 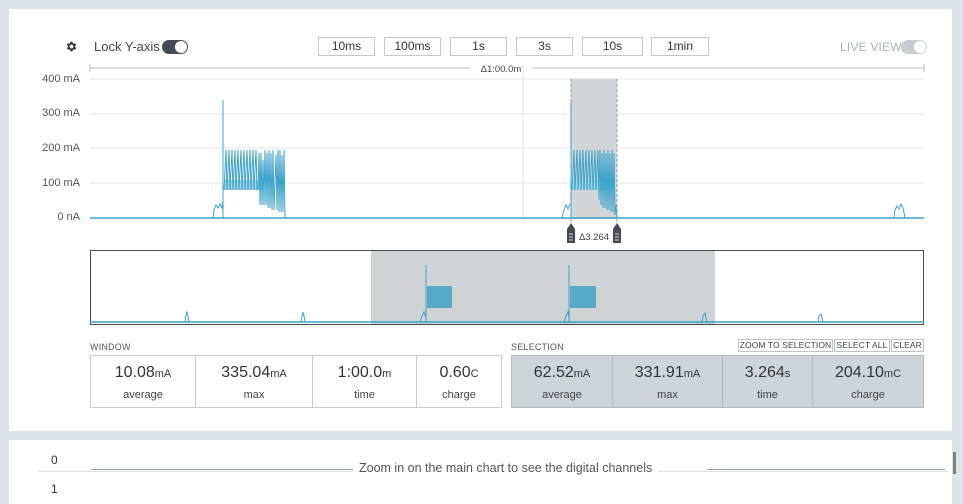 What do you see at coordinates (562, 381) in the screenshot?
I see `selection-average-box: 62.52mA average` at bounding box center [562, 381].